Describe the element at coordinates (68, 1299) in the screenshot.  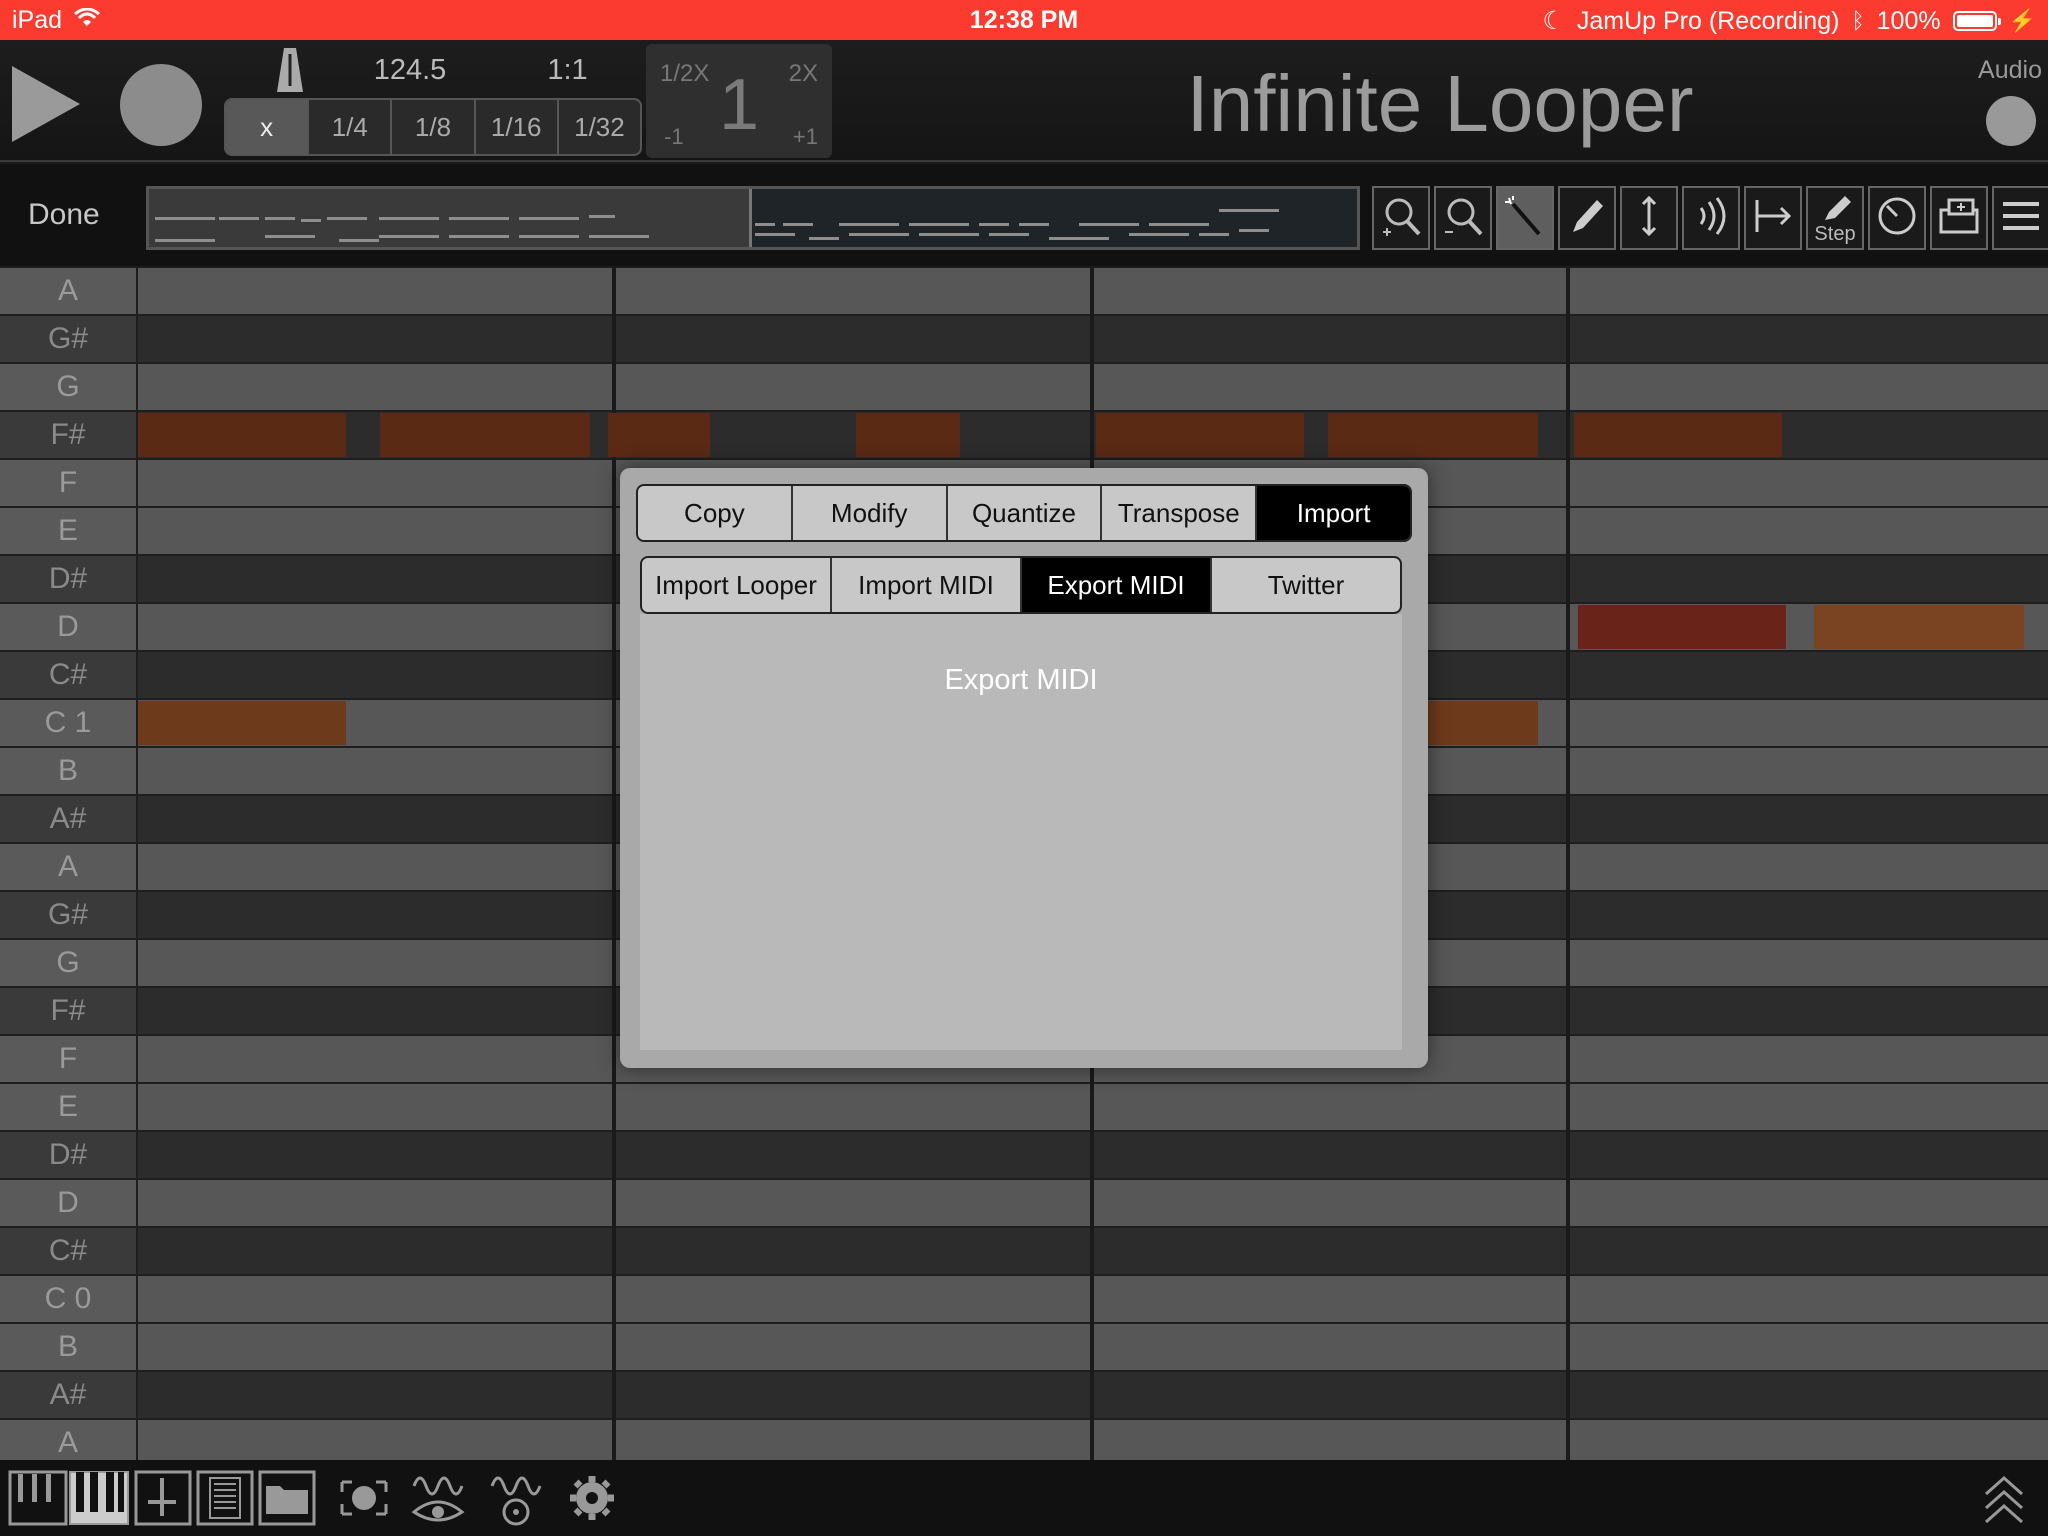
I see `piano-key: C 0` at that location.